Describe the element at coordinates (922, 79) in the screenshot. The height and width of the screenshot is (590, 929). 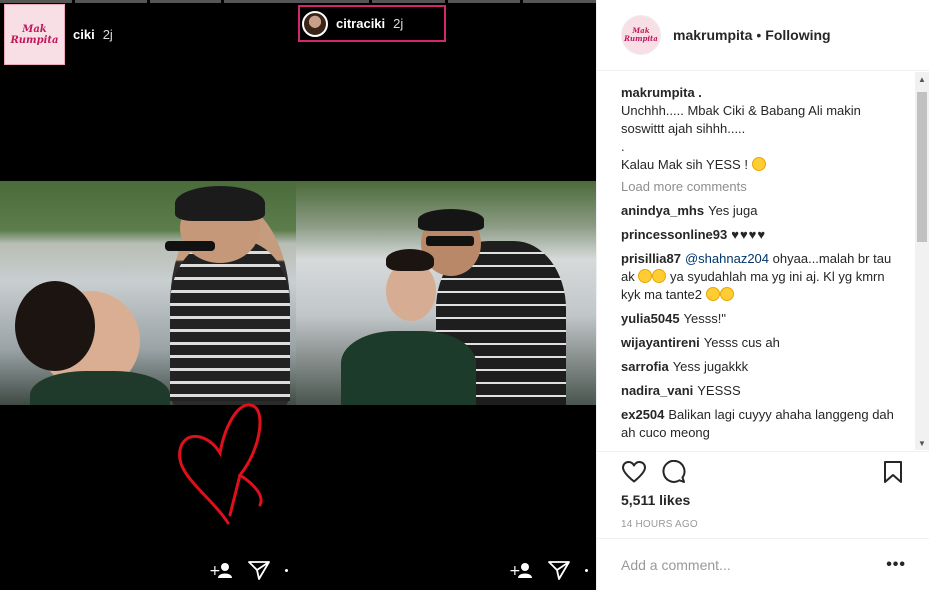
I see `scroll-up-arrow-icon: ▲` at that location.